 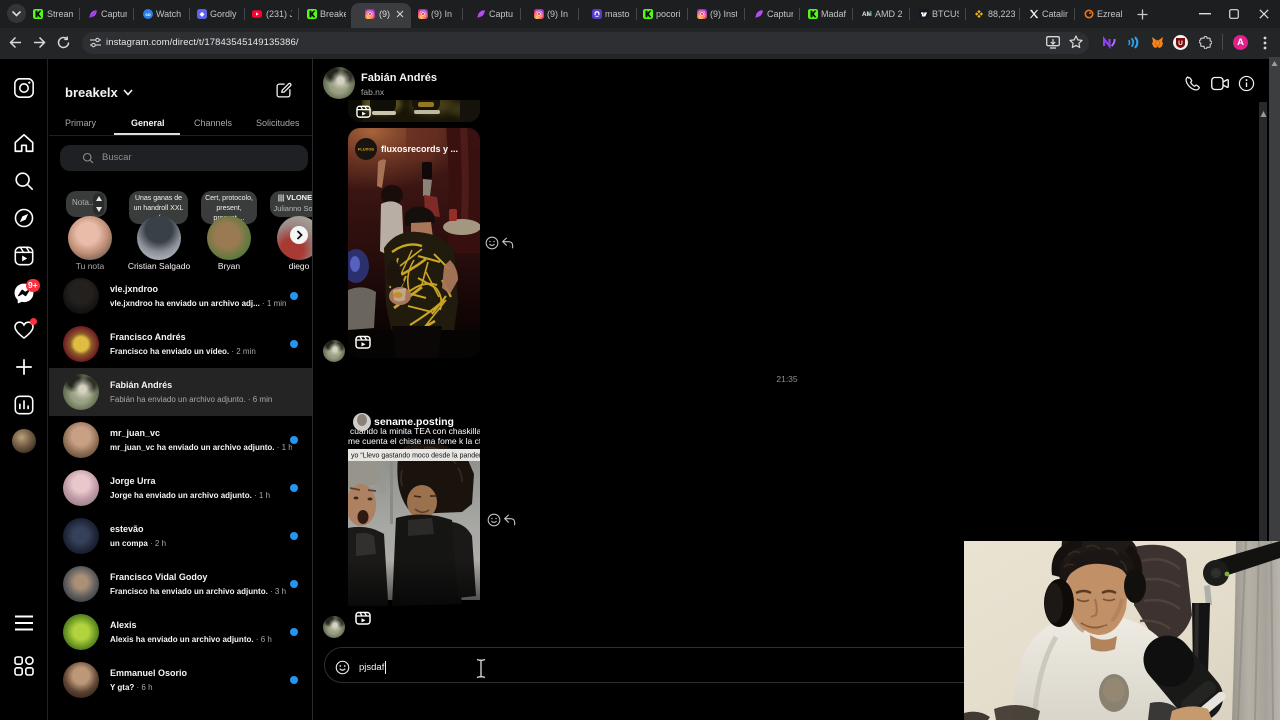 I want to click on svg-text: FLUXOS, so click(x=366, y=148).